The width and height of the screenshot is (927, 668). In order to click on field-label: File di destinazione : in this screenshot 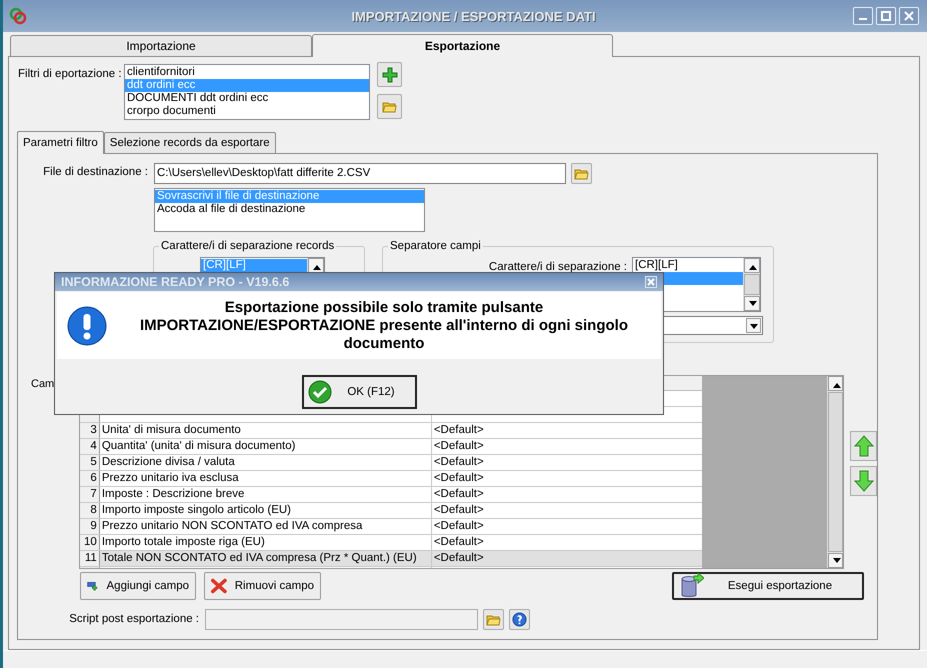, I will do `click(95, 171)`.